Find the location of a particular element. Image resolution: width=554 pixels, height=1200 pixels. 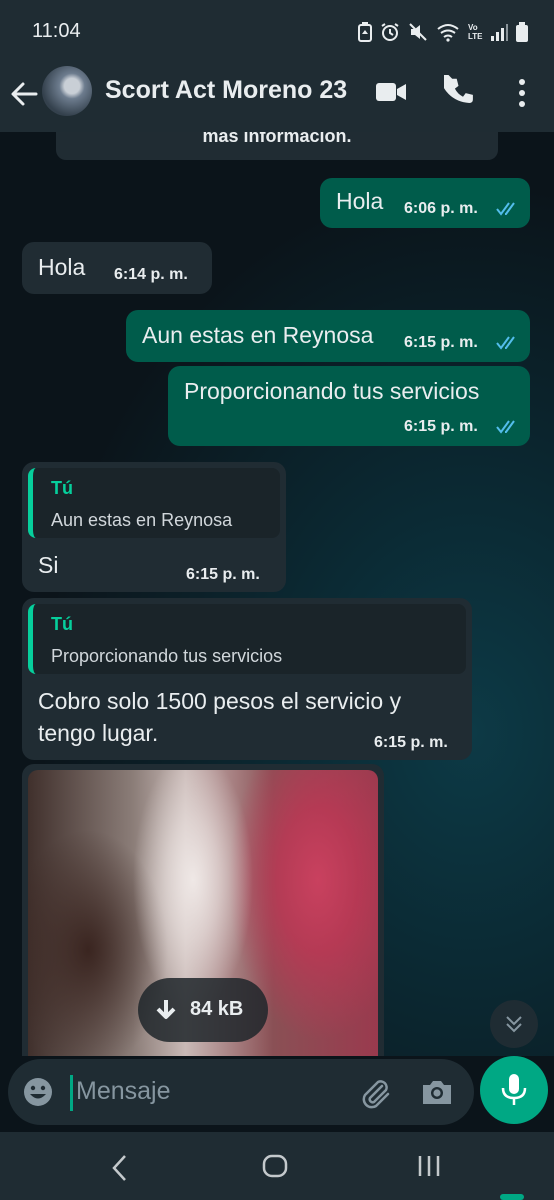

wallpaper-moon is located at coordinates (376, 482).